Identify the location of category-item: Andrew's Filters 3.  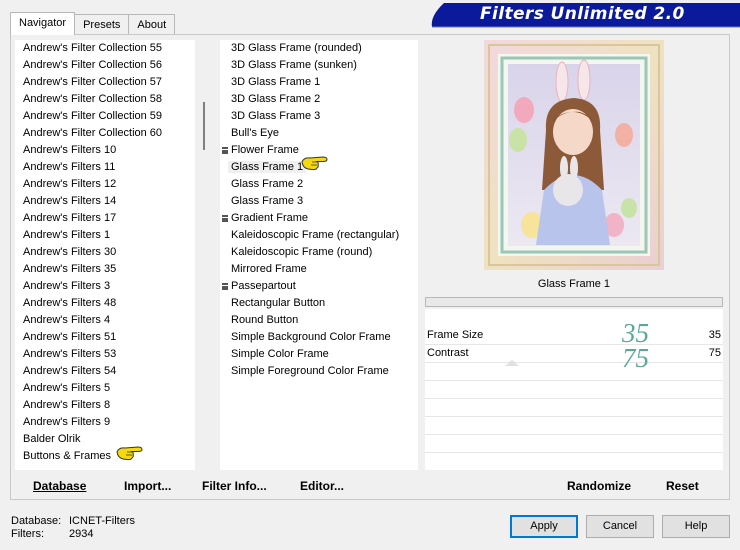
(109, 286).